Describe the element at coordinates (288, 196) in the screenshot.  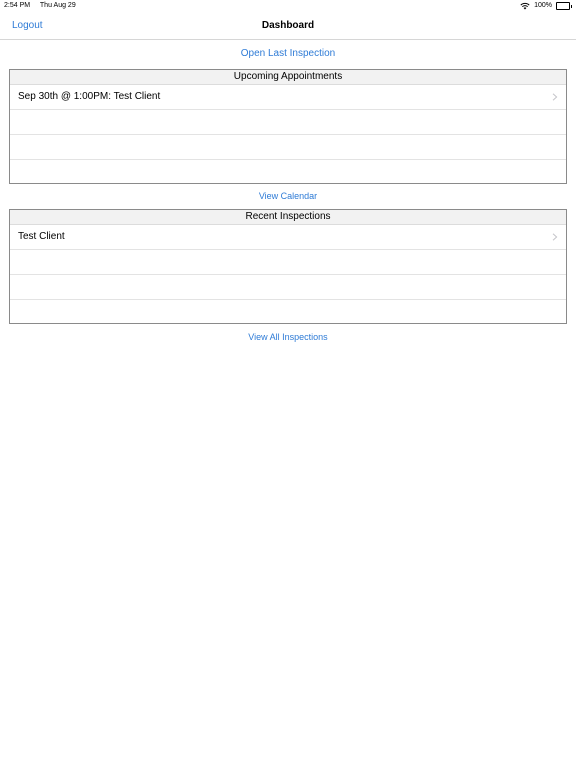
I see `view-calendar-button: View Calendar` at that location.